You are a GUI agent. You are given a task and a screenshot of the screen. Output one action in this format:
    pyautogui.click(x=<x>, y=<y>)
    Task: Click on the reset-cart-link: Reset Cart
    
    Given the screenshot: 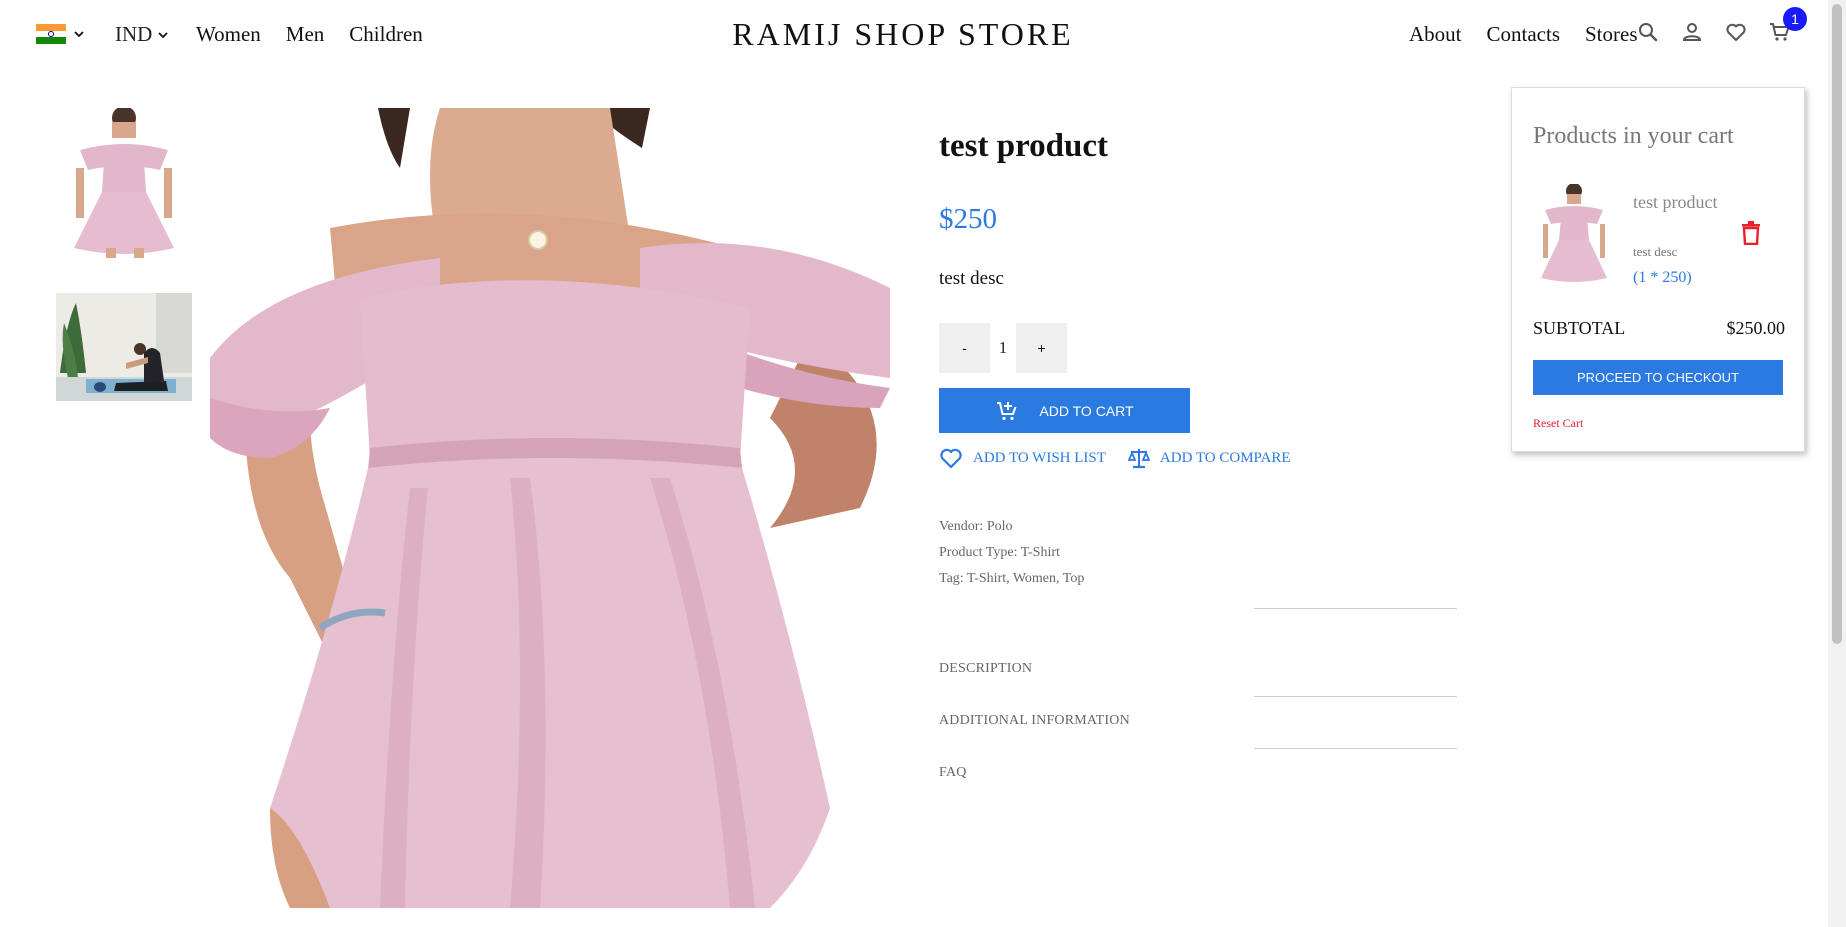 What is the action you would take?
    pyautogui.click(x=1558, y=423)
    